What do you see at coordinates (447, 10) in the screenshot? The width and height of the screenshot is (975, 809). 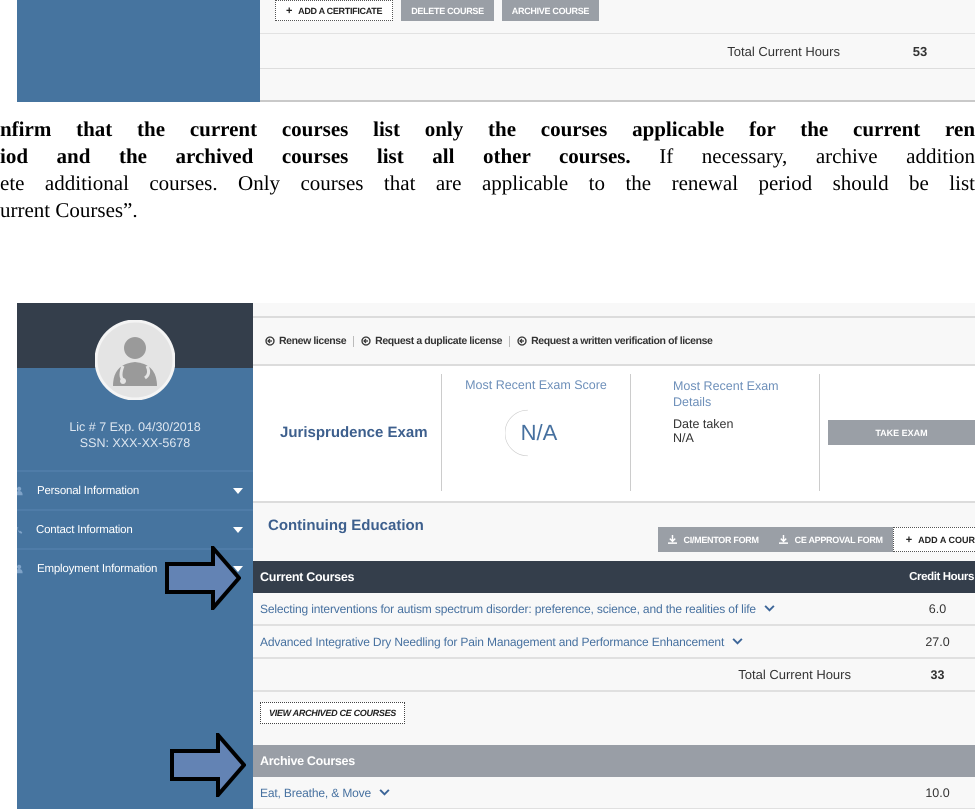 I see `course-button: DELETE COURSE` at bounding box center [447, 10].